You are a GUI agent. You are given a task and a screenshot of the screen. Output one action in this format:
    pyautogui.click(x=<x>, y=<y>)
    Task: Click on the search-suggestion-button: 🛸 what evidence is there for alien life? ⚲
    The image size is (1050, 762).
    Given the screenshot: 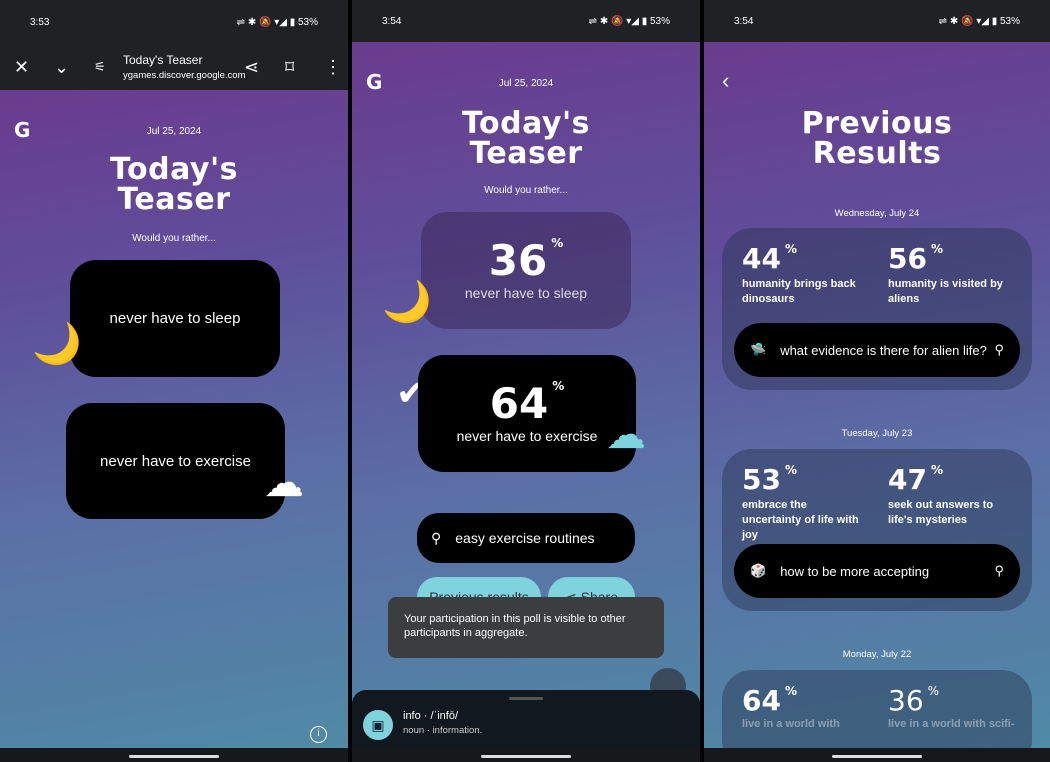 What is the action you would take?
    pyautogui.click(x=877, y=350)
    